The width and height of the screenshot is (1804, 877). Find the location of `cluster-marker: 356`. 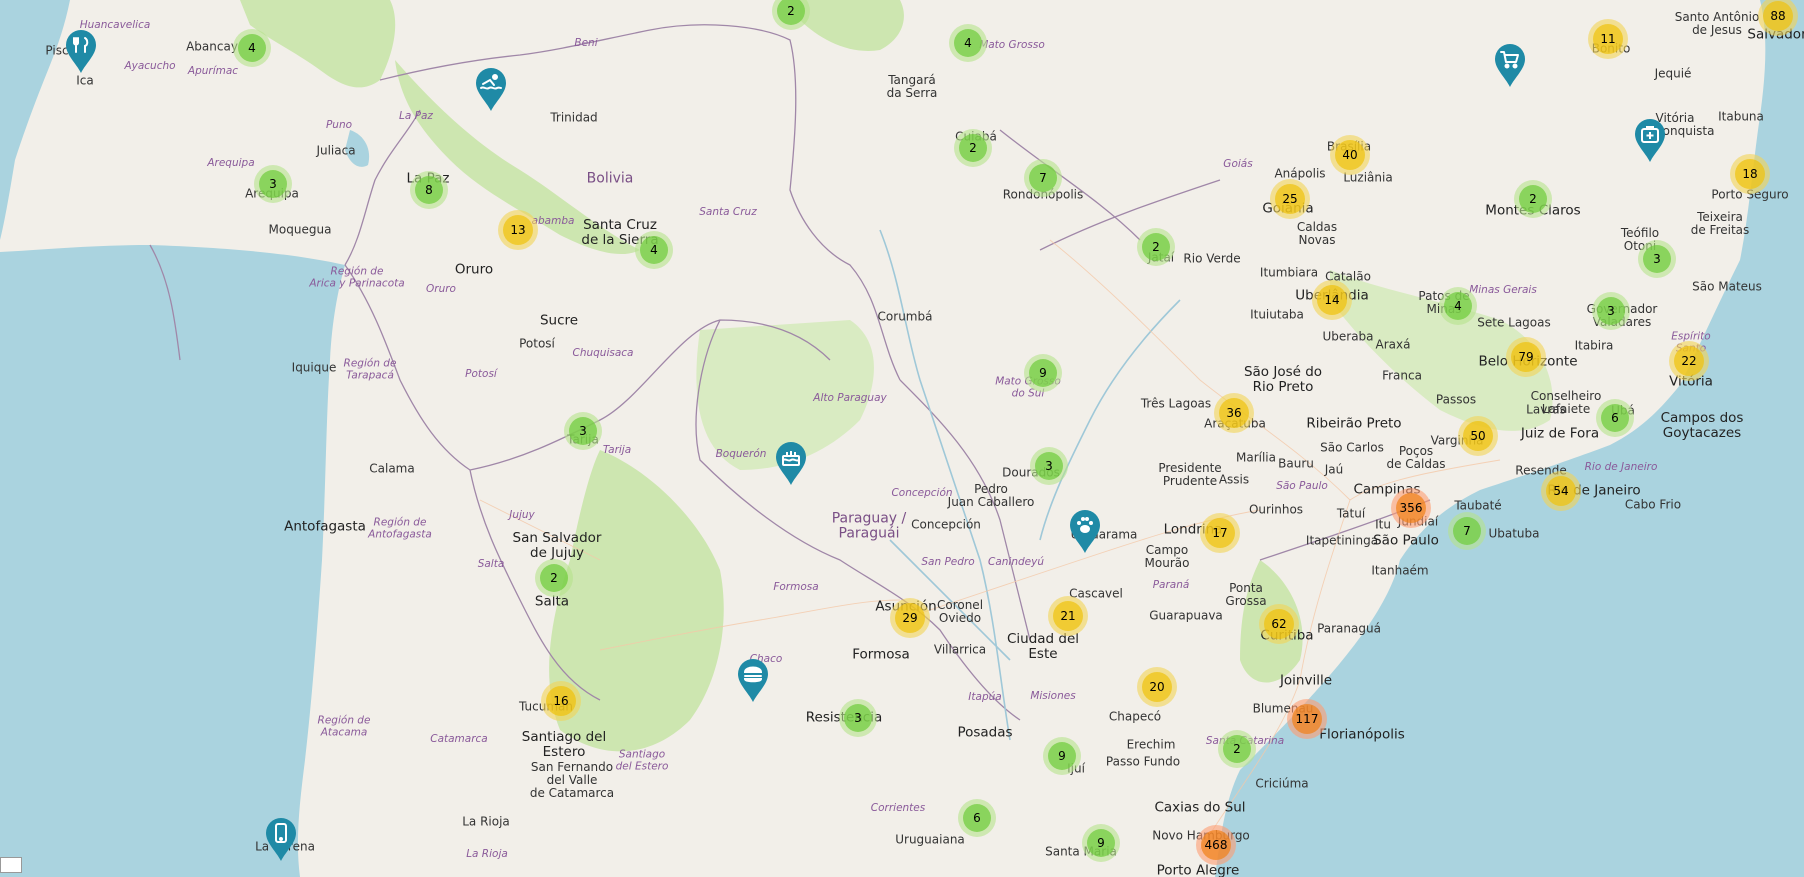

cluster-marker: 356 is located at coordinates (1411, 508).